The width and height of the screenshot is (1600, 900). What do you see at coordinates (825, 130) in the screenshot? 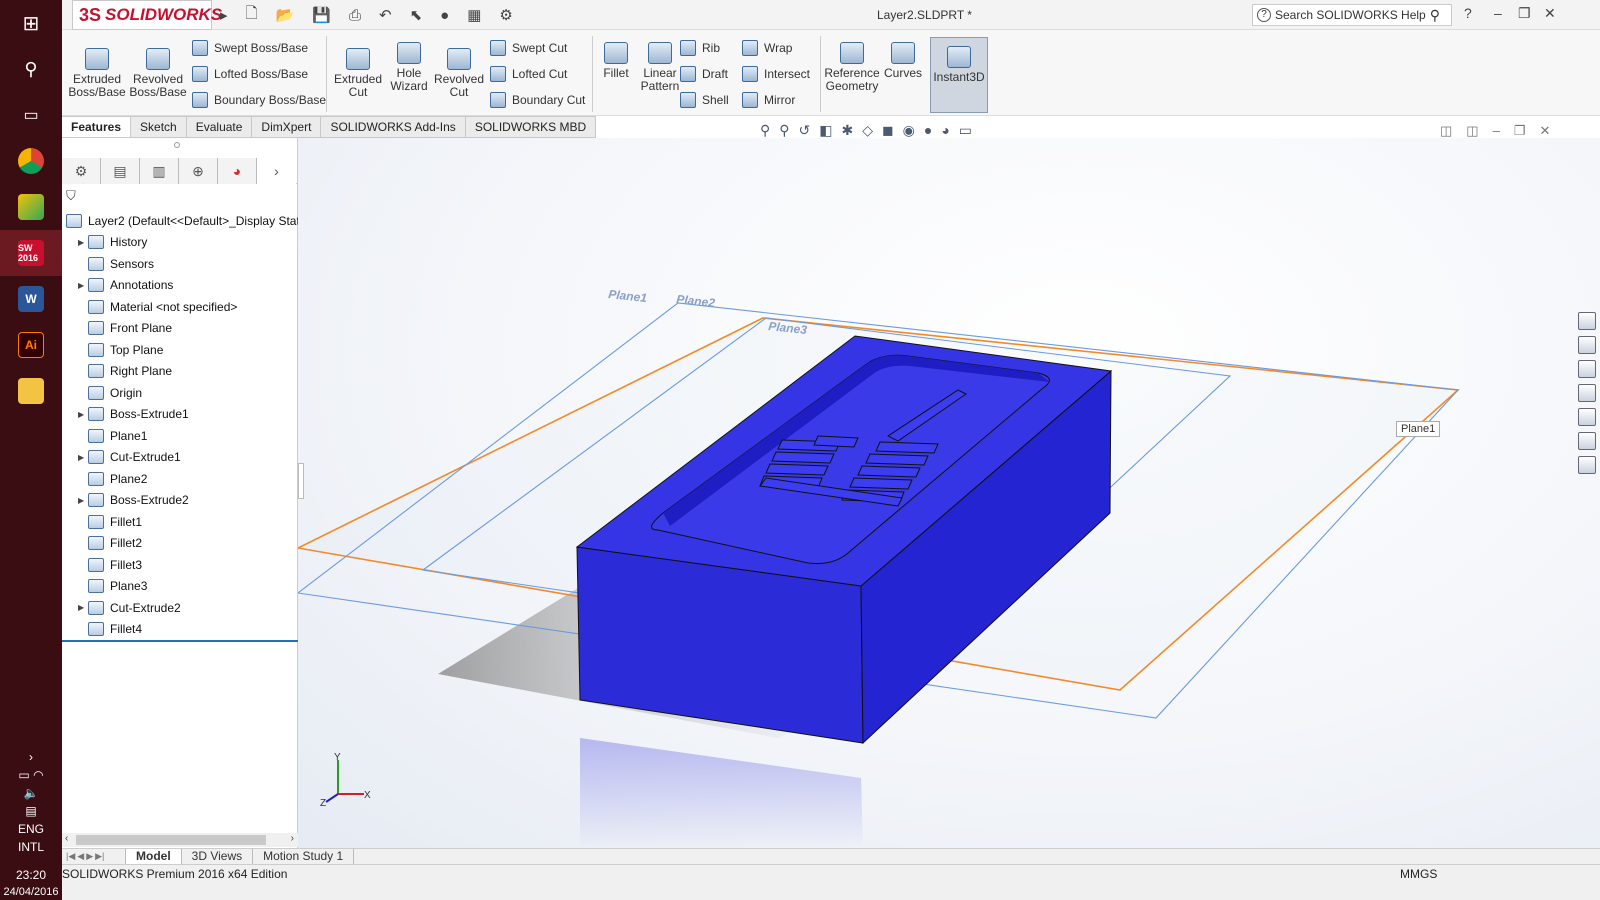
I see `section-view-icon: ◧` at bounding box center [825, 130].